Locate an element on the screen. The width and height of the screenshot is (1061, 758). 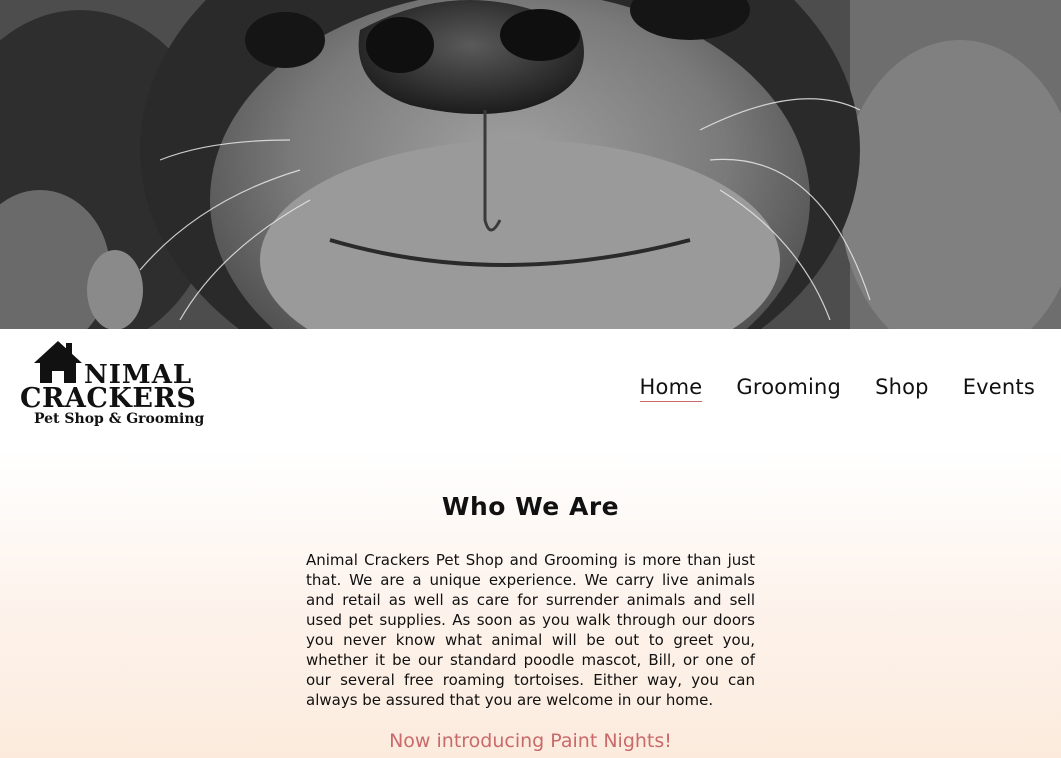
section-title: Who We Are is located at coordinates (530, 506).